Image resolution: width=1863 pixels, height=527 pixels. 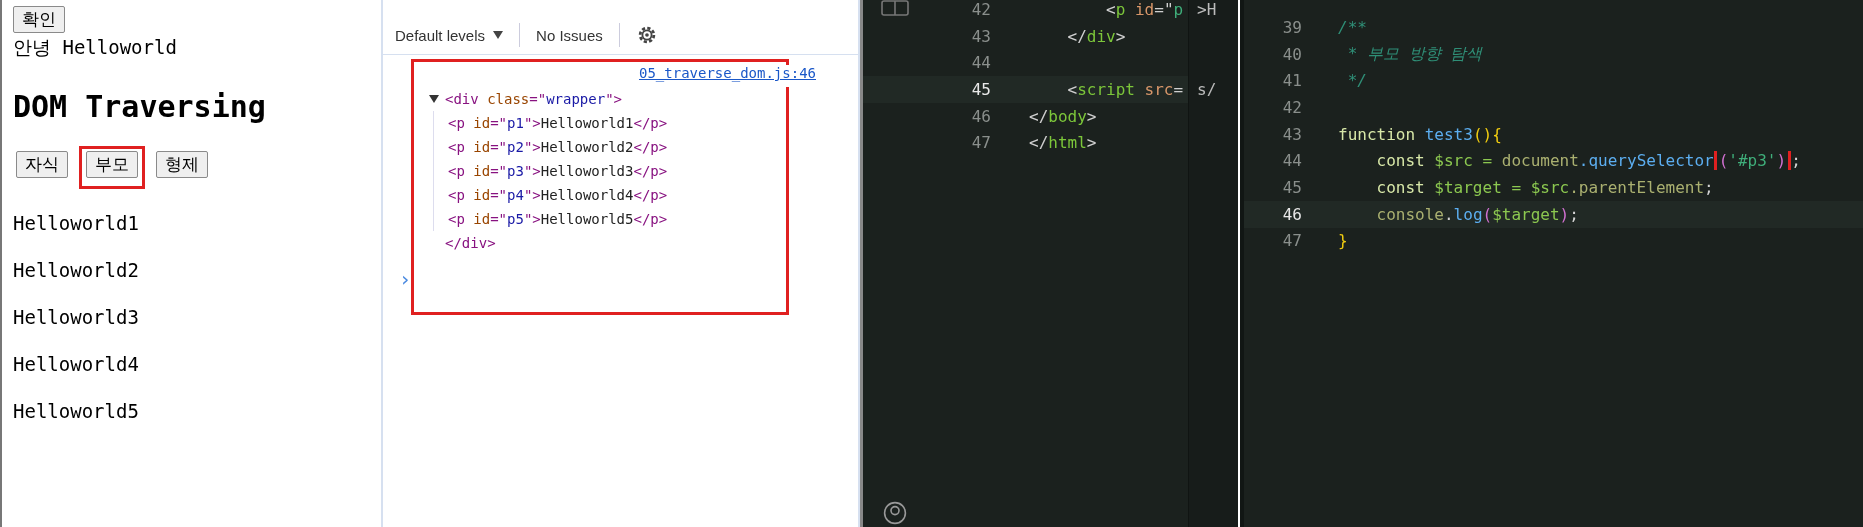 I want to click on console-line: </div>, so click(x=470, y=243).